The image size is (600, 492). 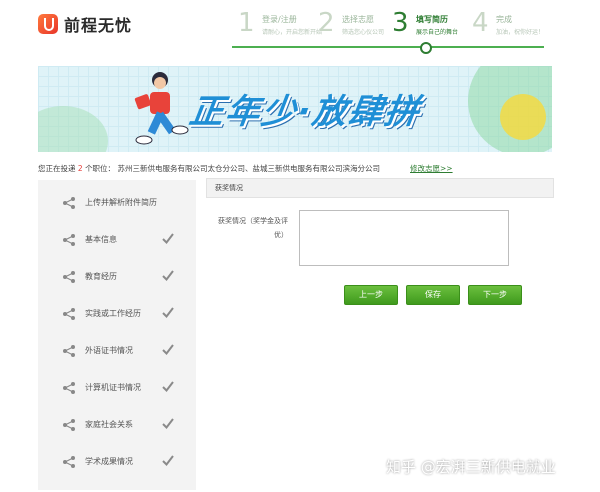 What do you see at coordinates (57, 168) in the screenshot?
I see `notice-prefix: 您正在投递` at bounding box center [57, 168].